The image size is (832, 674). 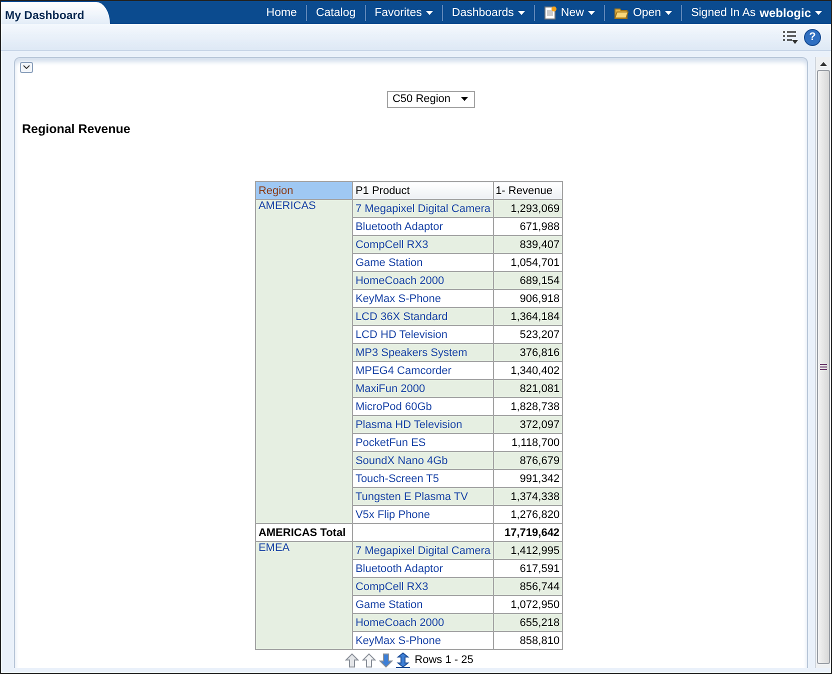 I want to click on total-revenue-cell: 17,719,642, so click(x=527, y=533).